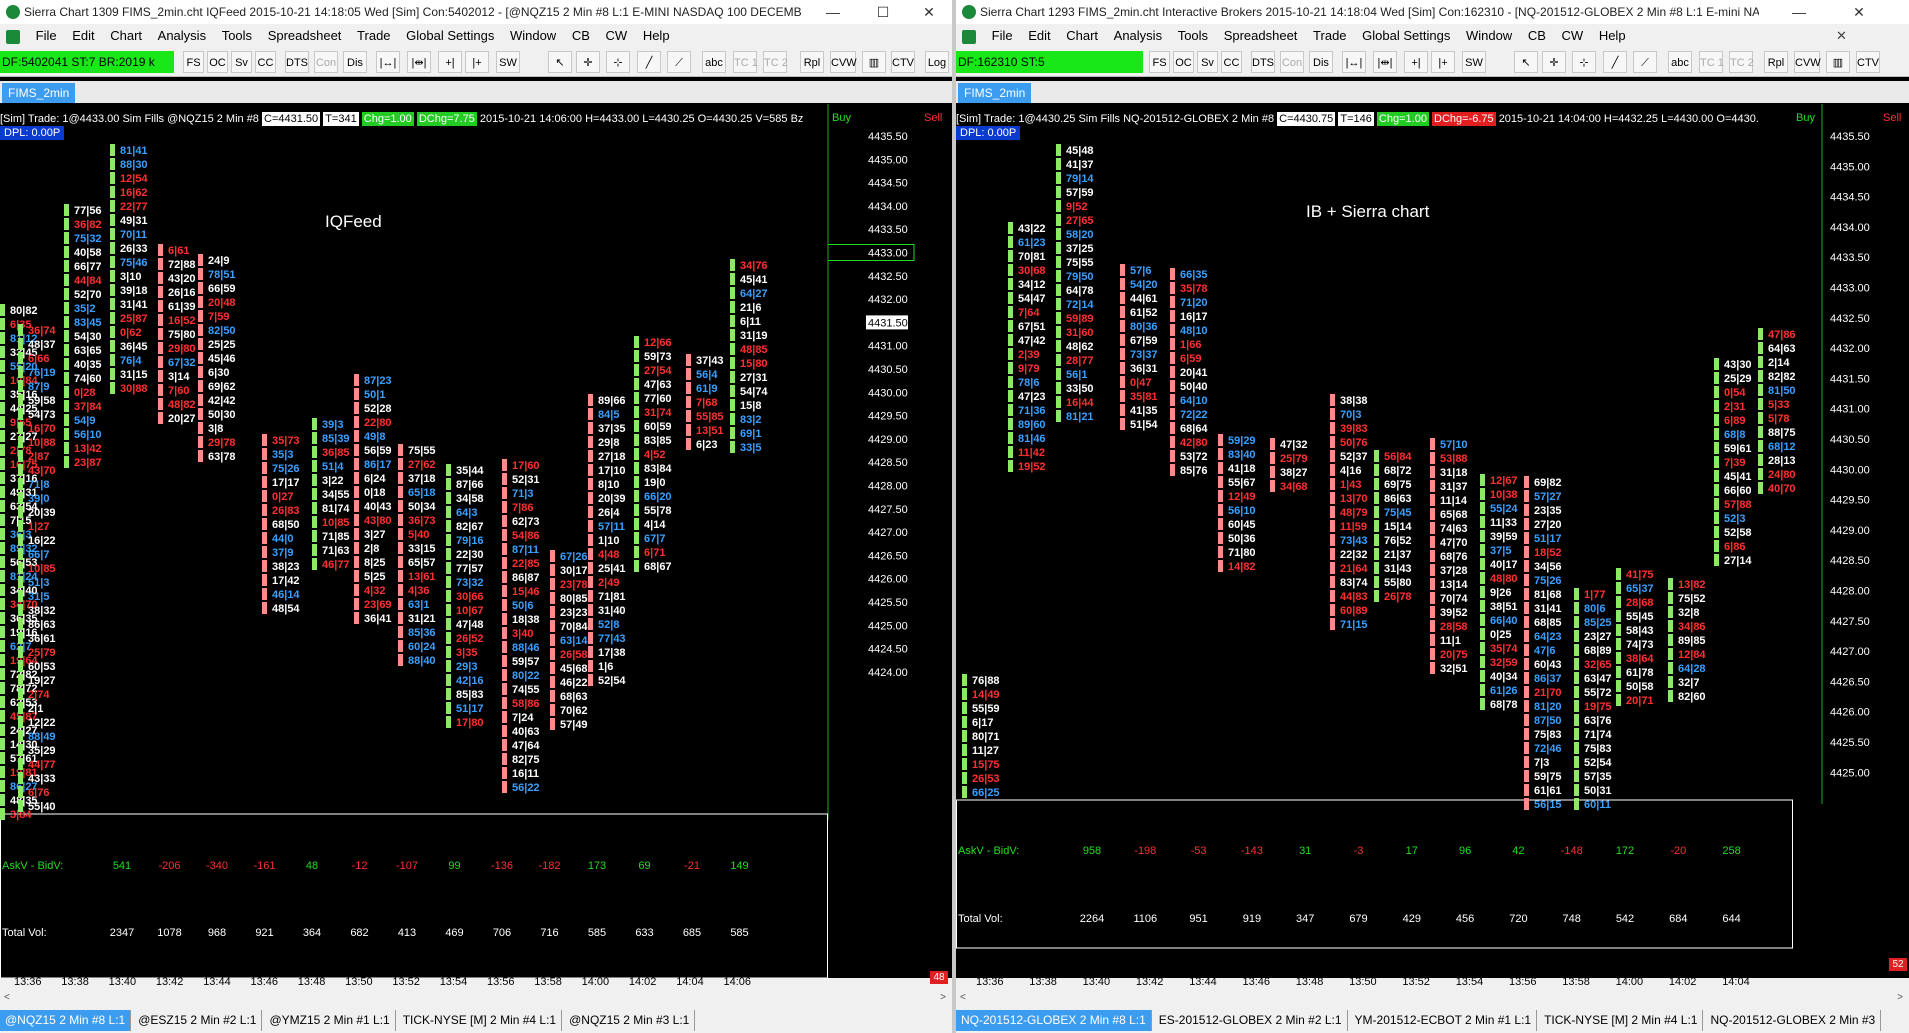  I want to click on maximize-icon: ☐, so click(883, 12).